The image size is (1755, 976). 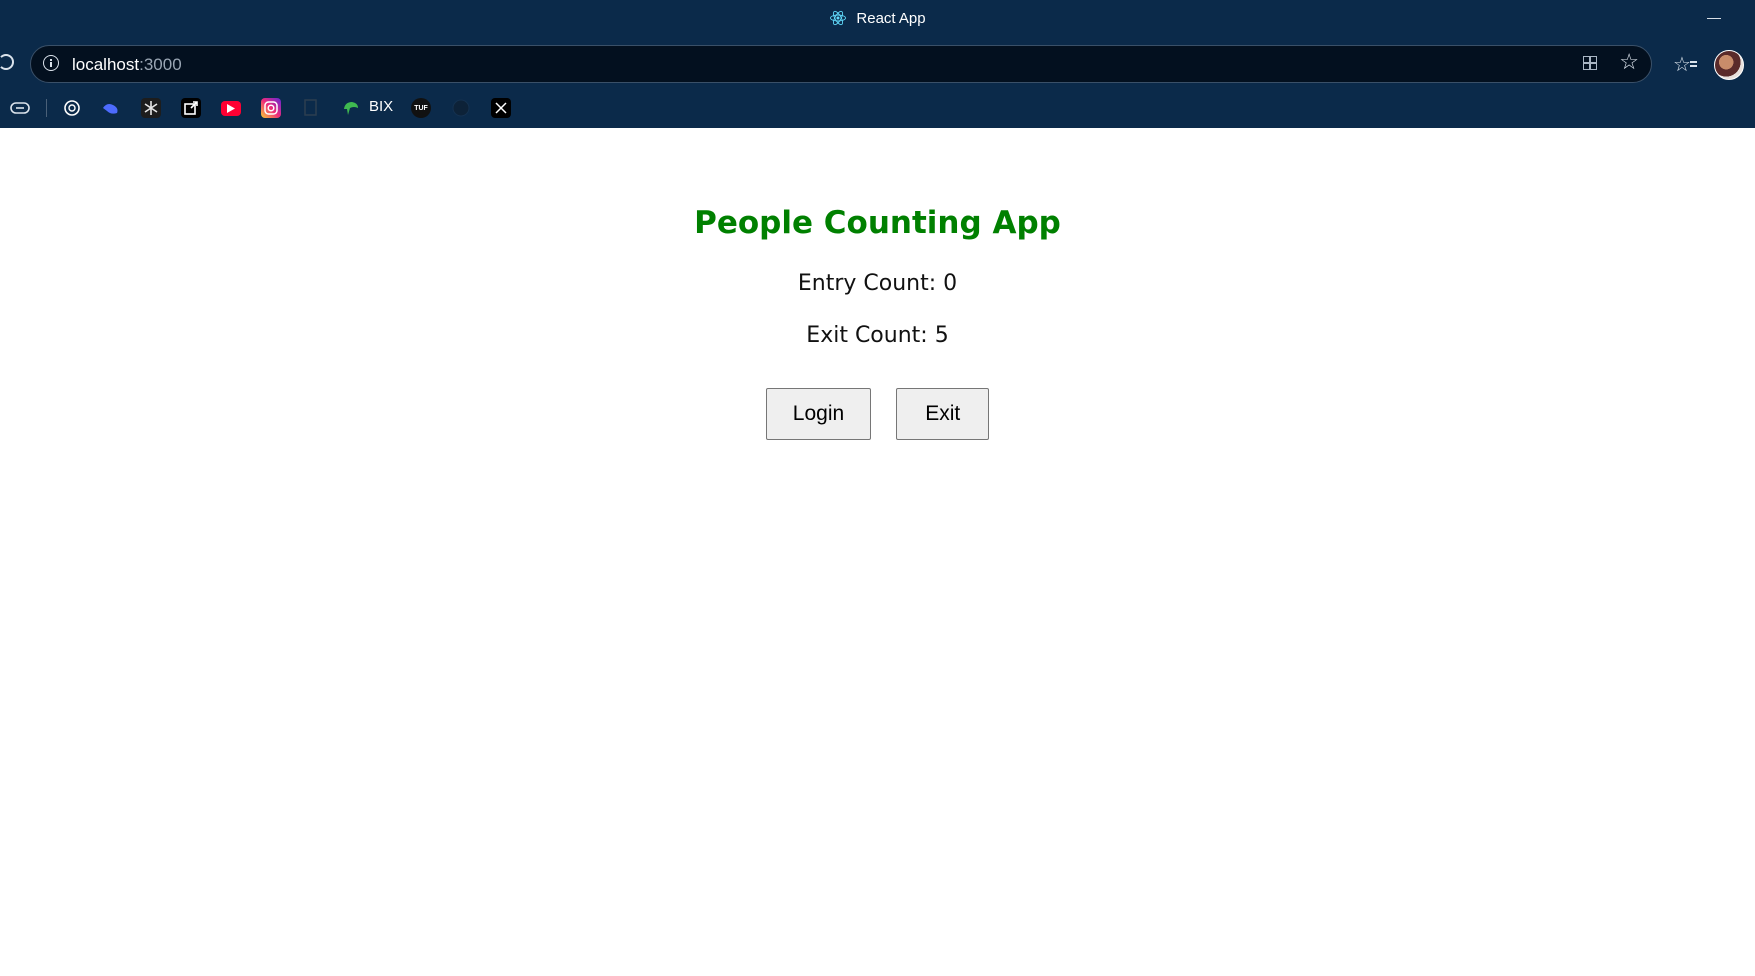 What do you see at coordinates (72, 108) in the screenshot?
I see `chatgpt-icon` at bounding box center [72, 108].